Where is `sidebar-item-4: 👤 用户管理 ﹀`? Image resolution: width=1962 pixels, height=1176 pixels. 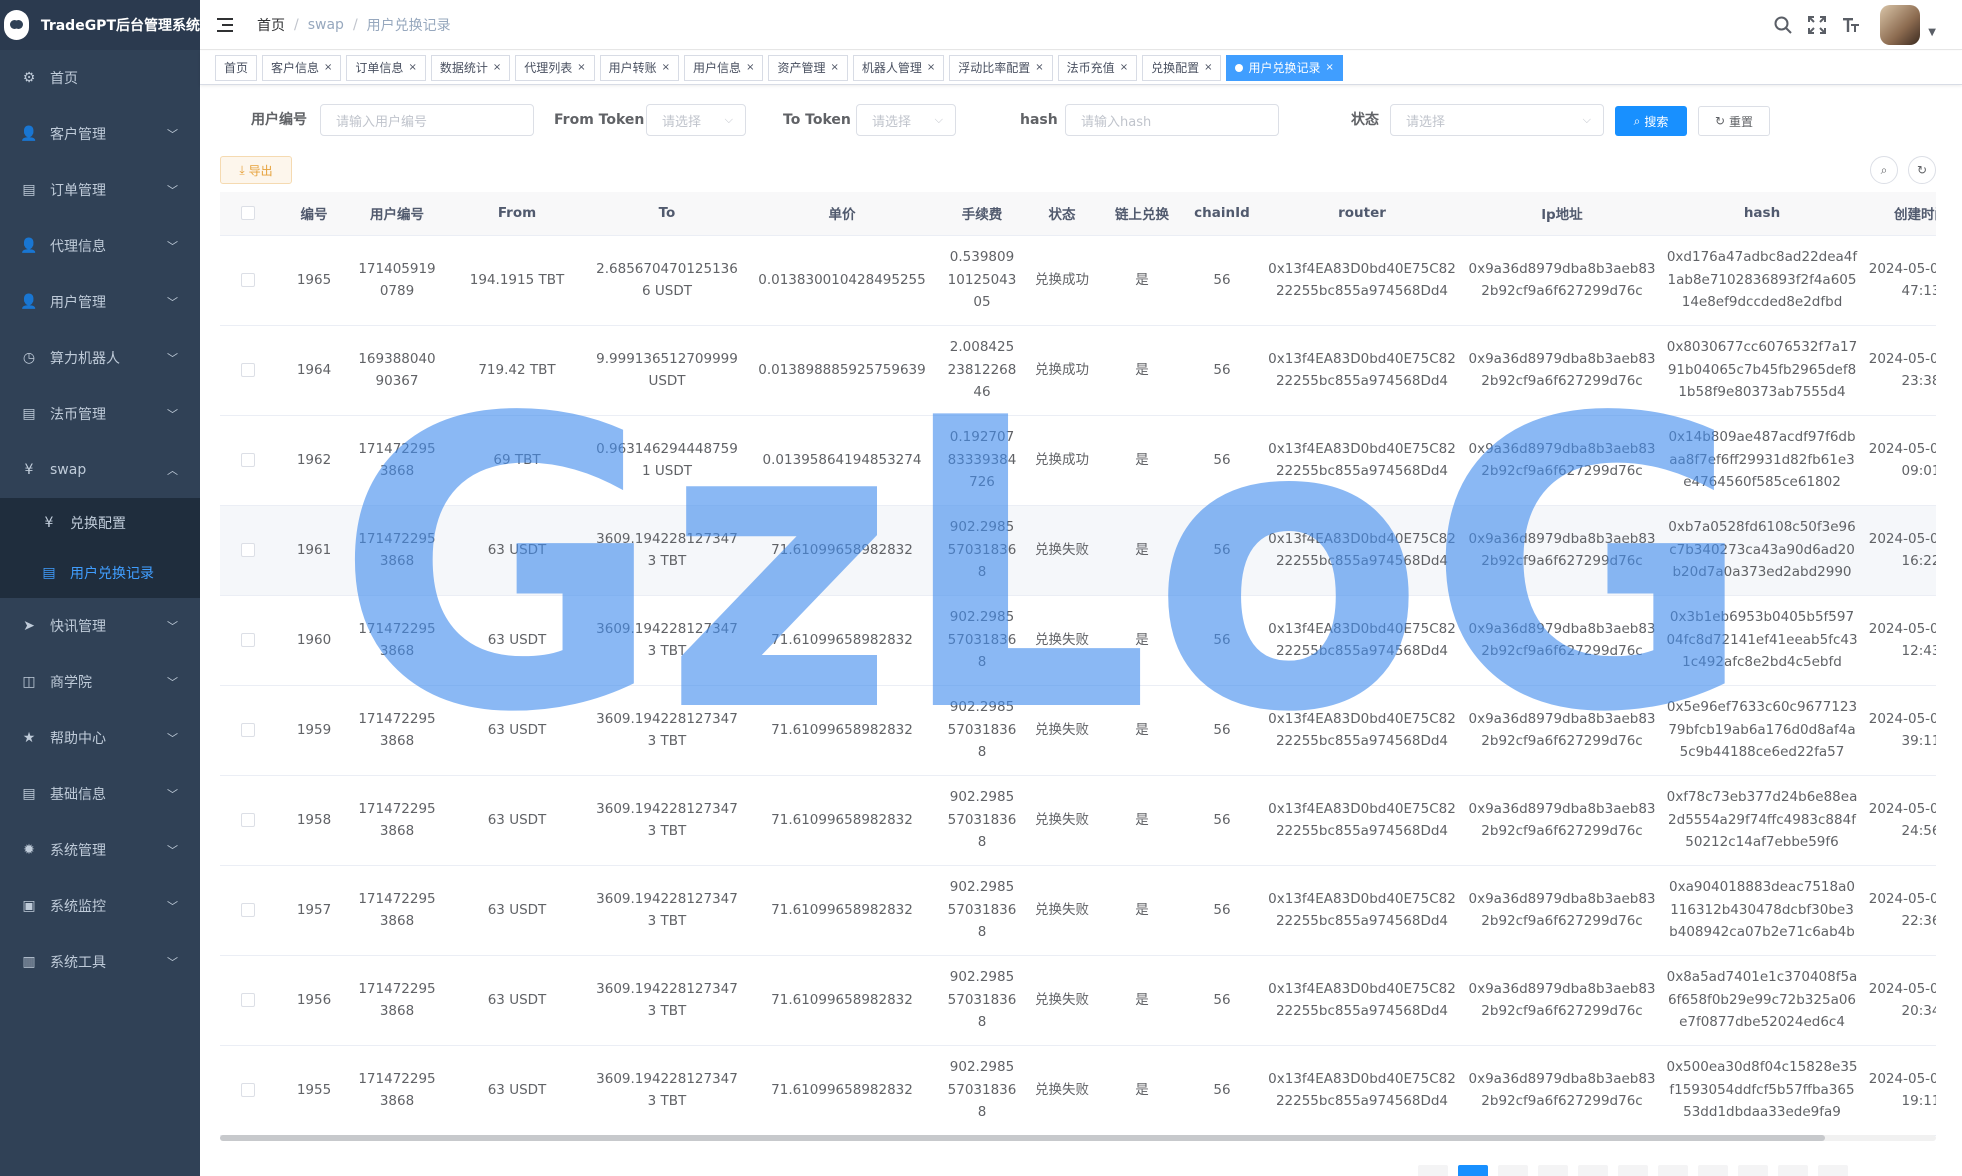 sidebar-item-4: 👤 用户管理 ﹀ is located at coordinates (100, 302).